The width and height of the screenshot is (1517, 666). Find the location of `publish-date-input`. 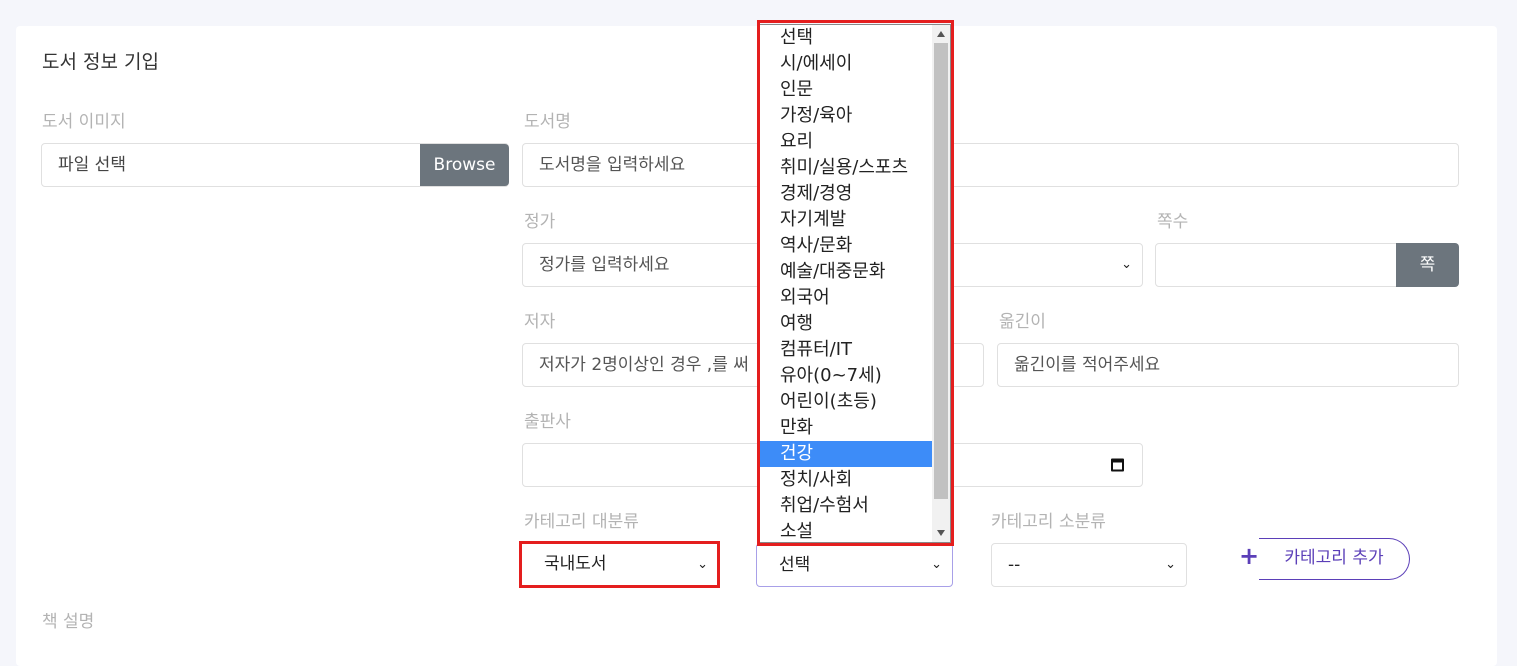

publish-date-input is located at coordinates (1044, 465).